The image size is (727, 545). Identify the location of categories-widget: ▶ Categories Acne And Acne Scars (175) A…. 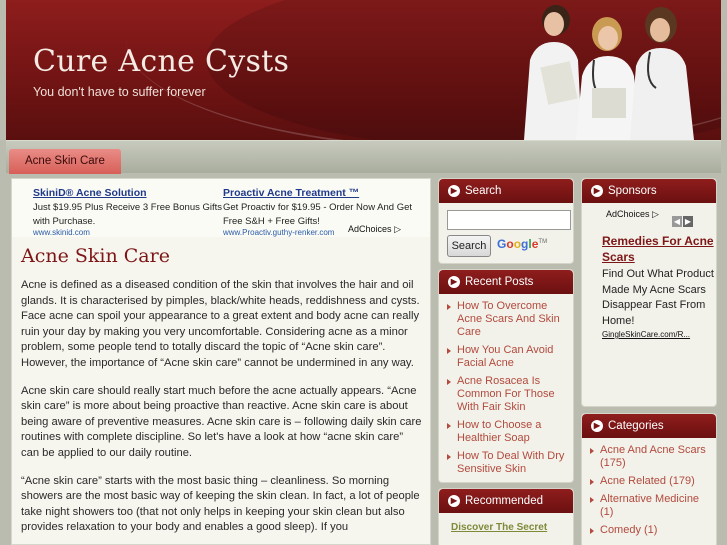
(649, 479).